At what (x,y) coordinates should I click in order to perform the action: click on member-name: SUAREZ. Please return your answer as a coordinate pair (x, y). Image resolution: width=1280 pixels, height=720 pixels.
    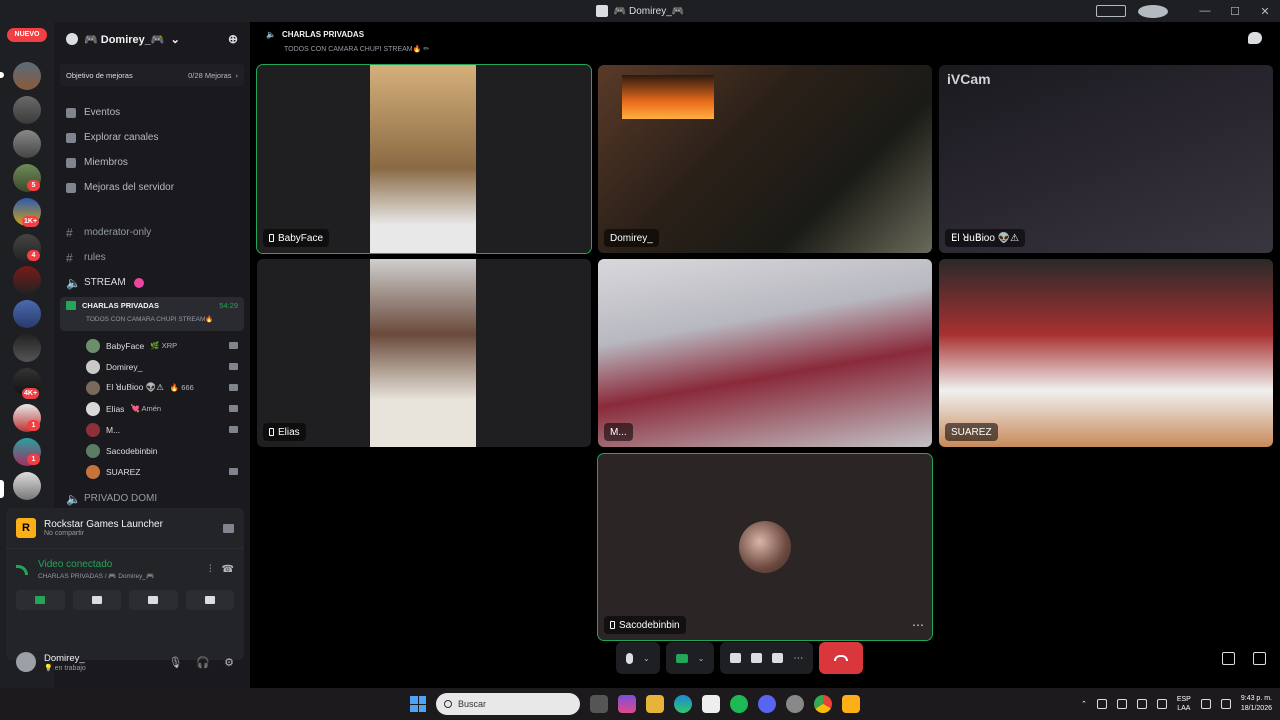
    Looking at the image, I should click on (123, 471).